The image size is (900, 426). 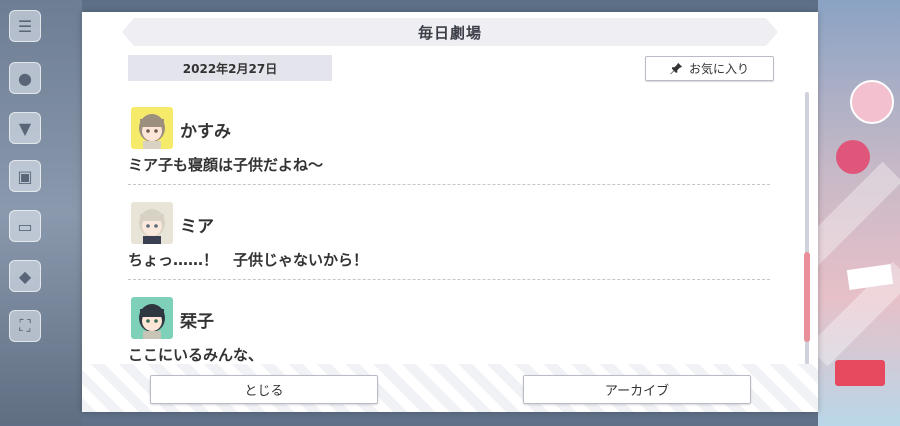 What do you see at coordinates (152, 223) in the screenshot?
I see `mia-avatar` at bounding box center [152, 223].